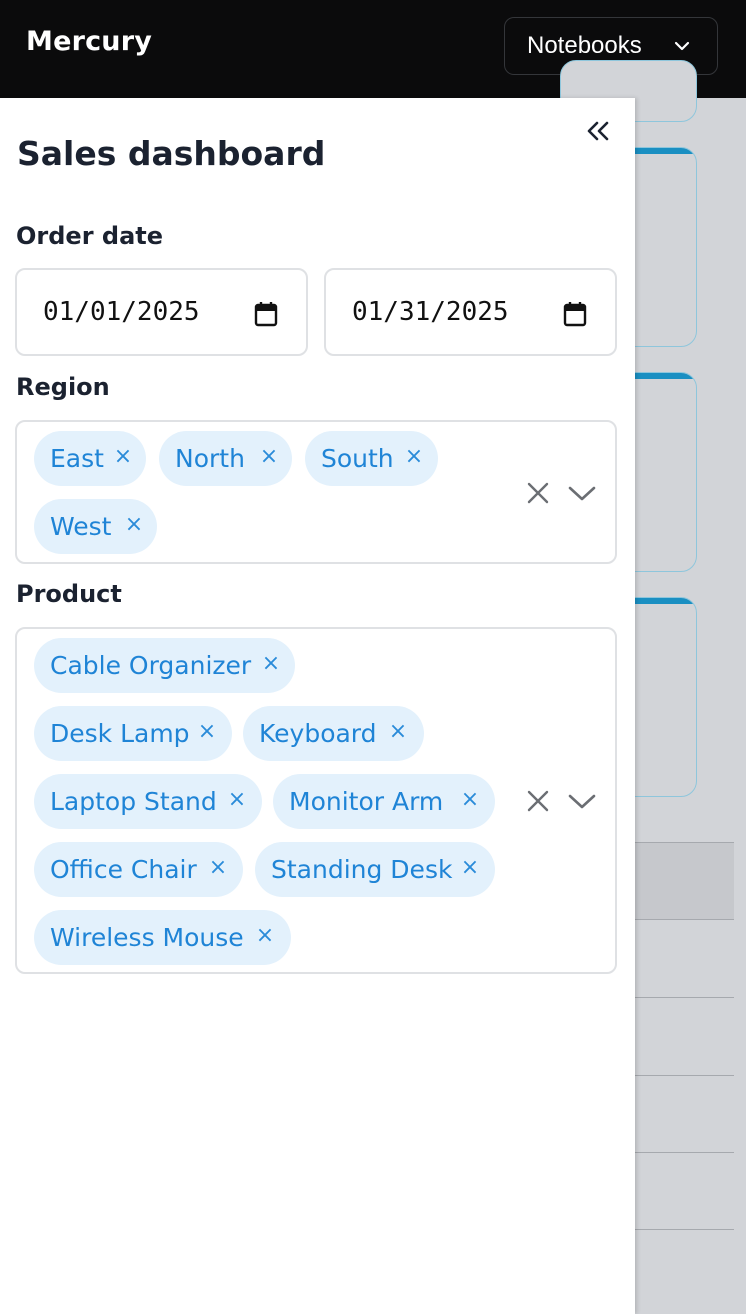 This screenshot has height=1314, width=746. I want to click on chip-label: Monitor Arm, so click(366, 801).